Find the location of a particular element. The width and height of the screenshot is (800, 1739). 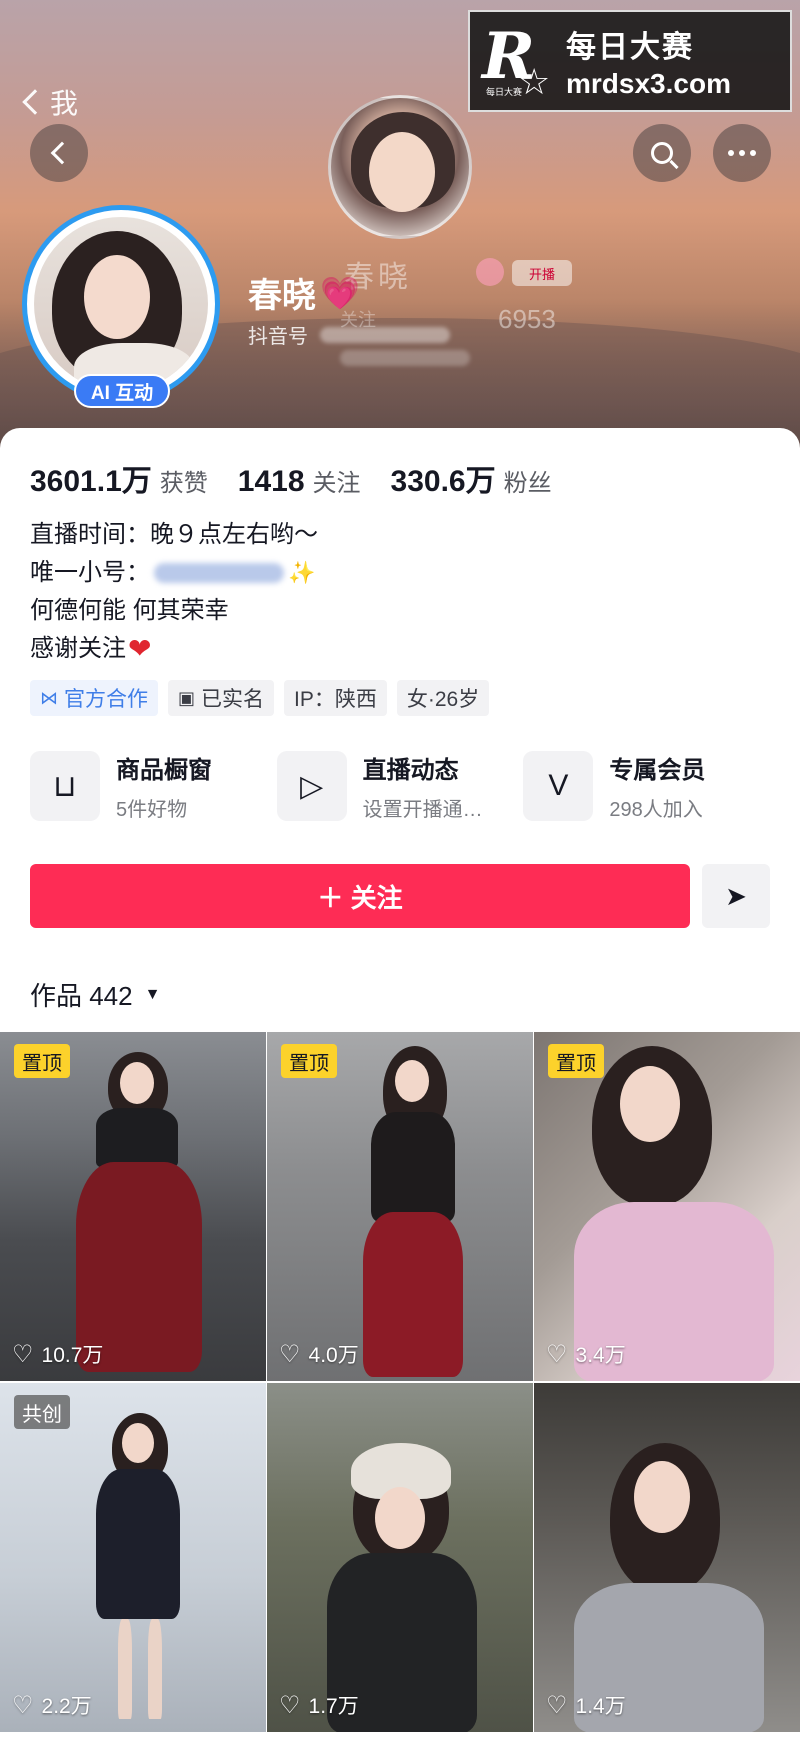

service-entries: ⊔ 商品橱窗 5件好物 ▷ 直播动态 设置开播通… V 专属会员 298人加入 is located at coordinates (400, 786).